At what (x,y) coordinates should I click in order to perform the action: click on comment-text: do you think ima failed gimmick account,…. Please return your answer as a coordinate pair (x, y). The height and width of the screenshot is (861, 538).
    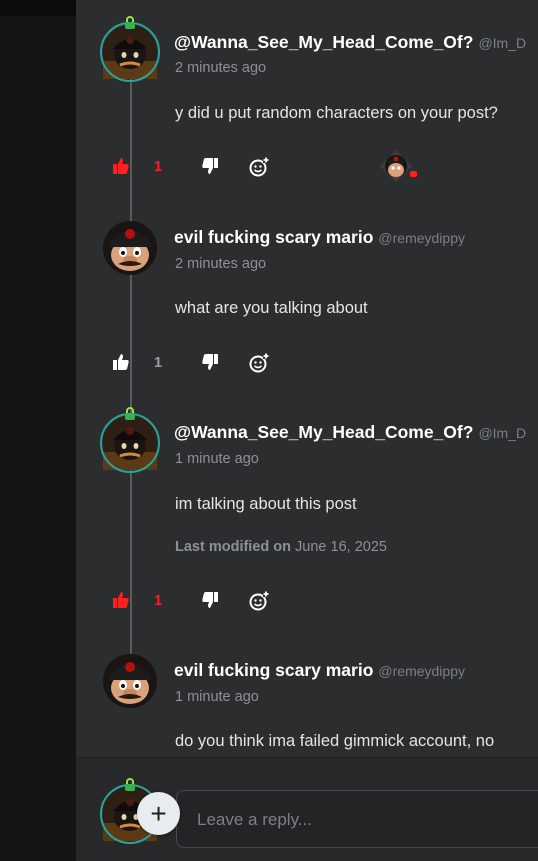
    Looking at the image, I should click on (335, 741).